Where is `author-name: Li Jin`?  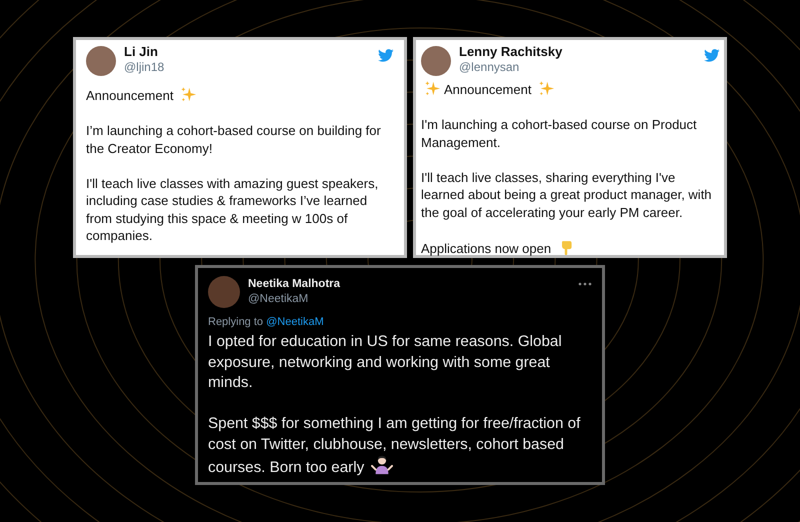
author-name: Li Jin is located at coordinates (141, 52).